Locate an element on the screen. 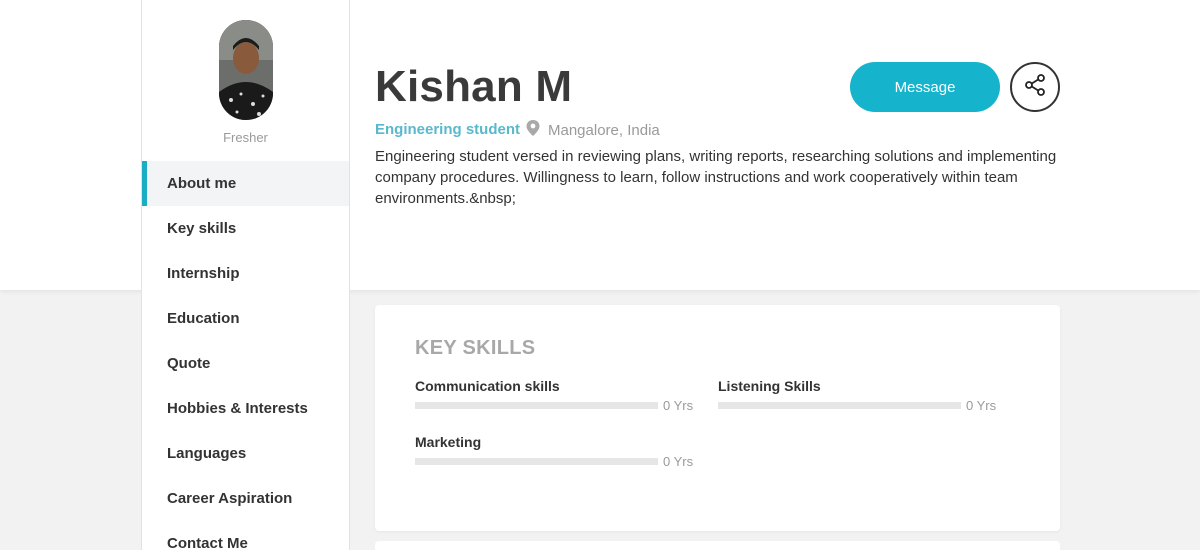  skill-item: Marketing 0 Yrs is located at coordinates (555, 451).